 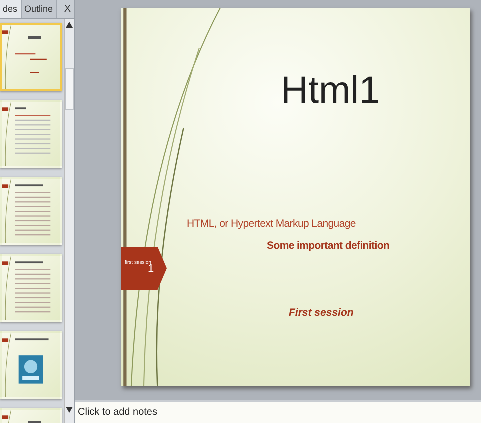 I want to click on scroll-down-icon, so click(x=69, y=410).